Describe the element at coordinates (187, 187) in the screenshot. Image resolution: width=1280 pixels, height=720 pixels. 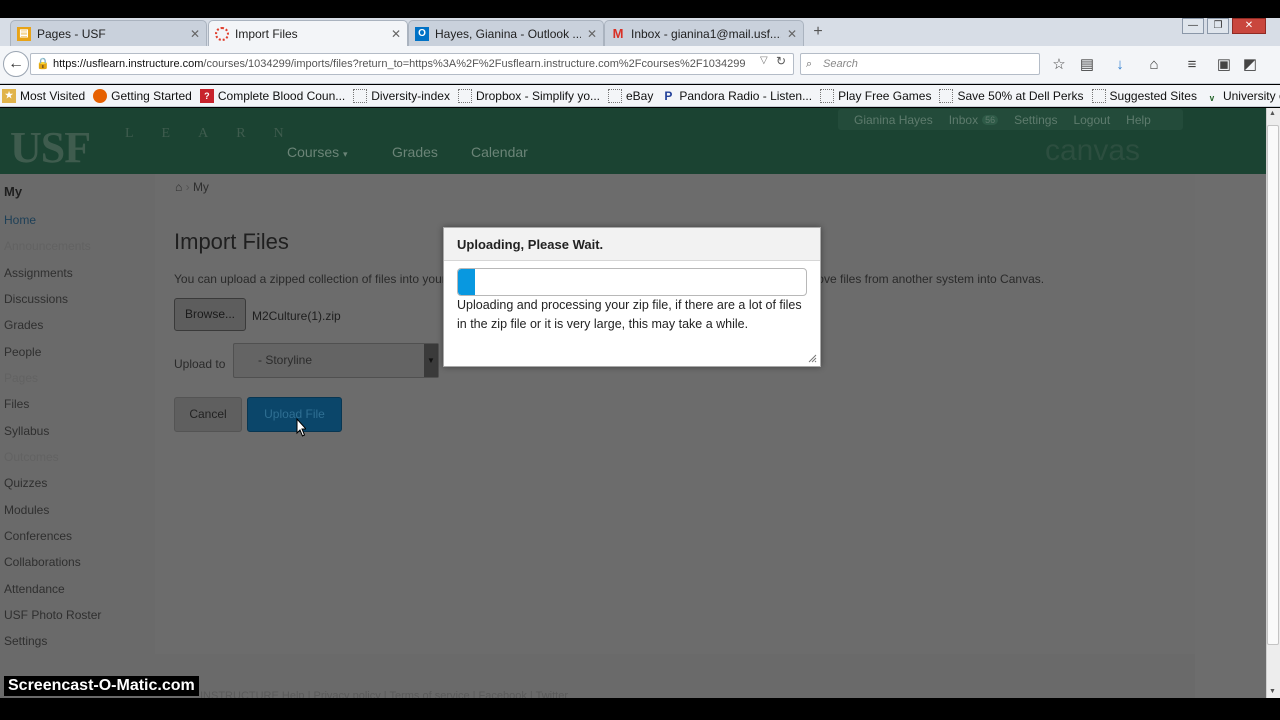
I see `chevron-right-icon: ›` at that location.